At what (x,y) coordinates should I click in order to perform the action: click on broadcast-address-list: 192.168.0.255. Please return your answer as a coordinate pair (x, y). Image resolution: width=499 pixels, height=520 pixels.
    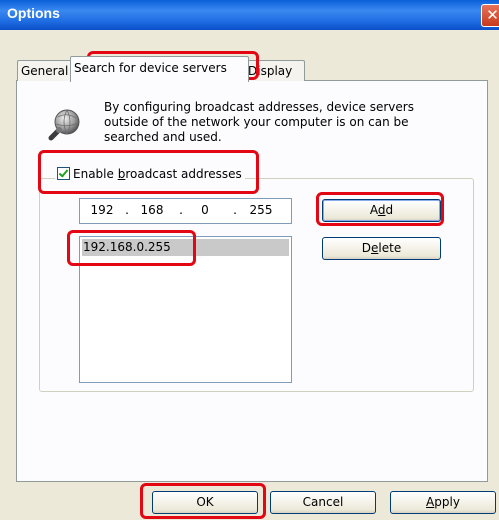
    Looking at the image, I should click on (185, 309).